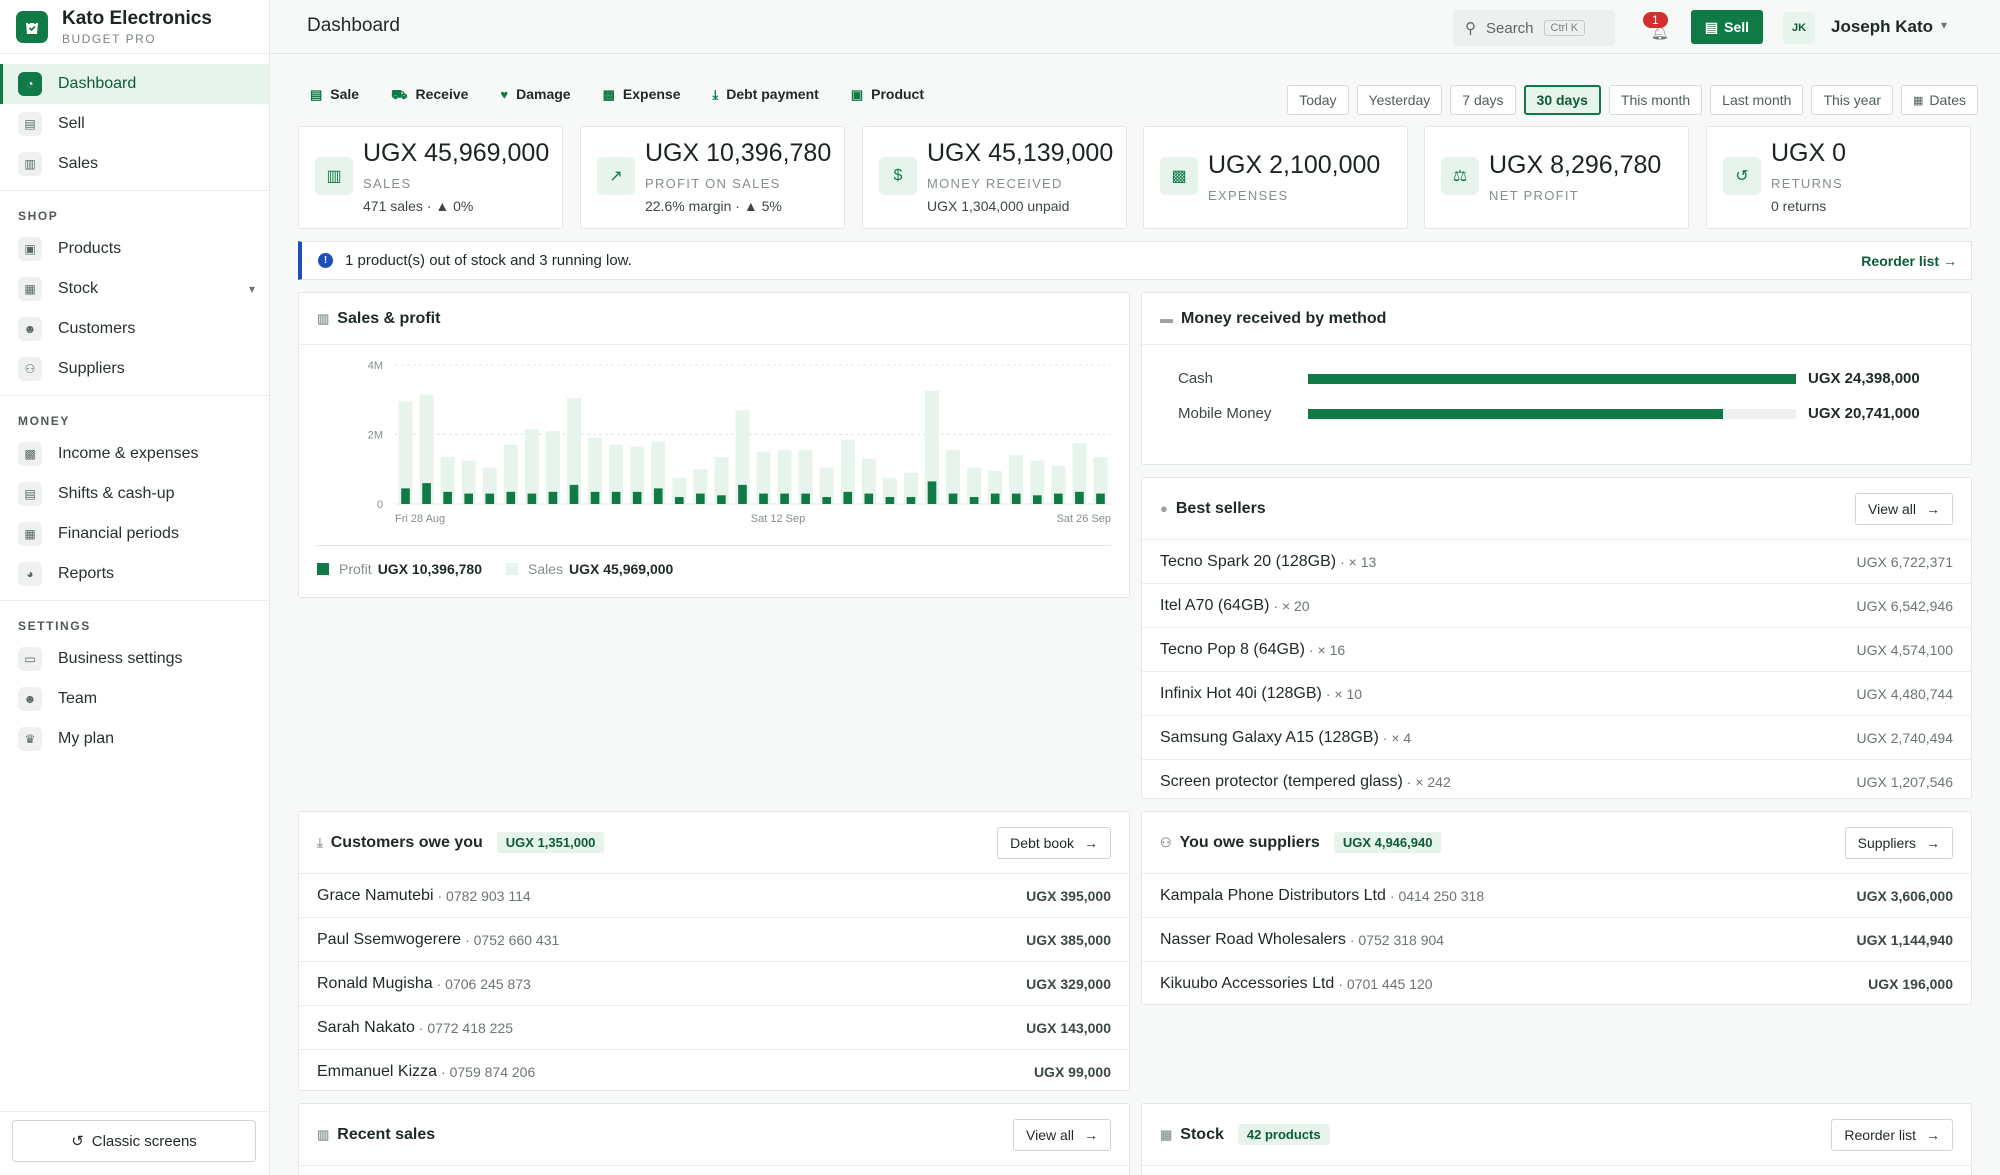 The image size is (2000, 1175). Describe the element at coordinates (406, 842) in the screenshot. I see `panel-title: Customers owe you` at that location.